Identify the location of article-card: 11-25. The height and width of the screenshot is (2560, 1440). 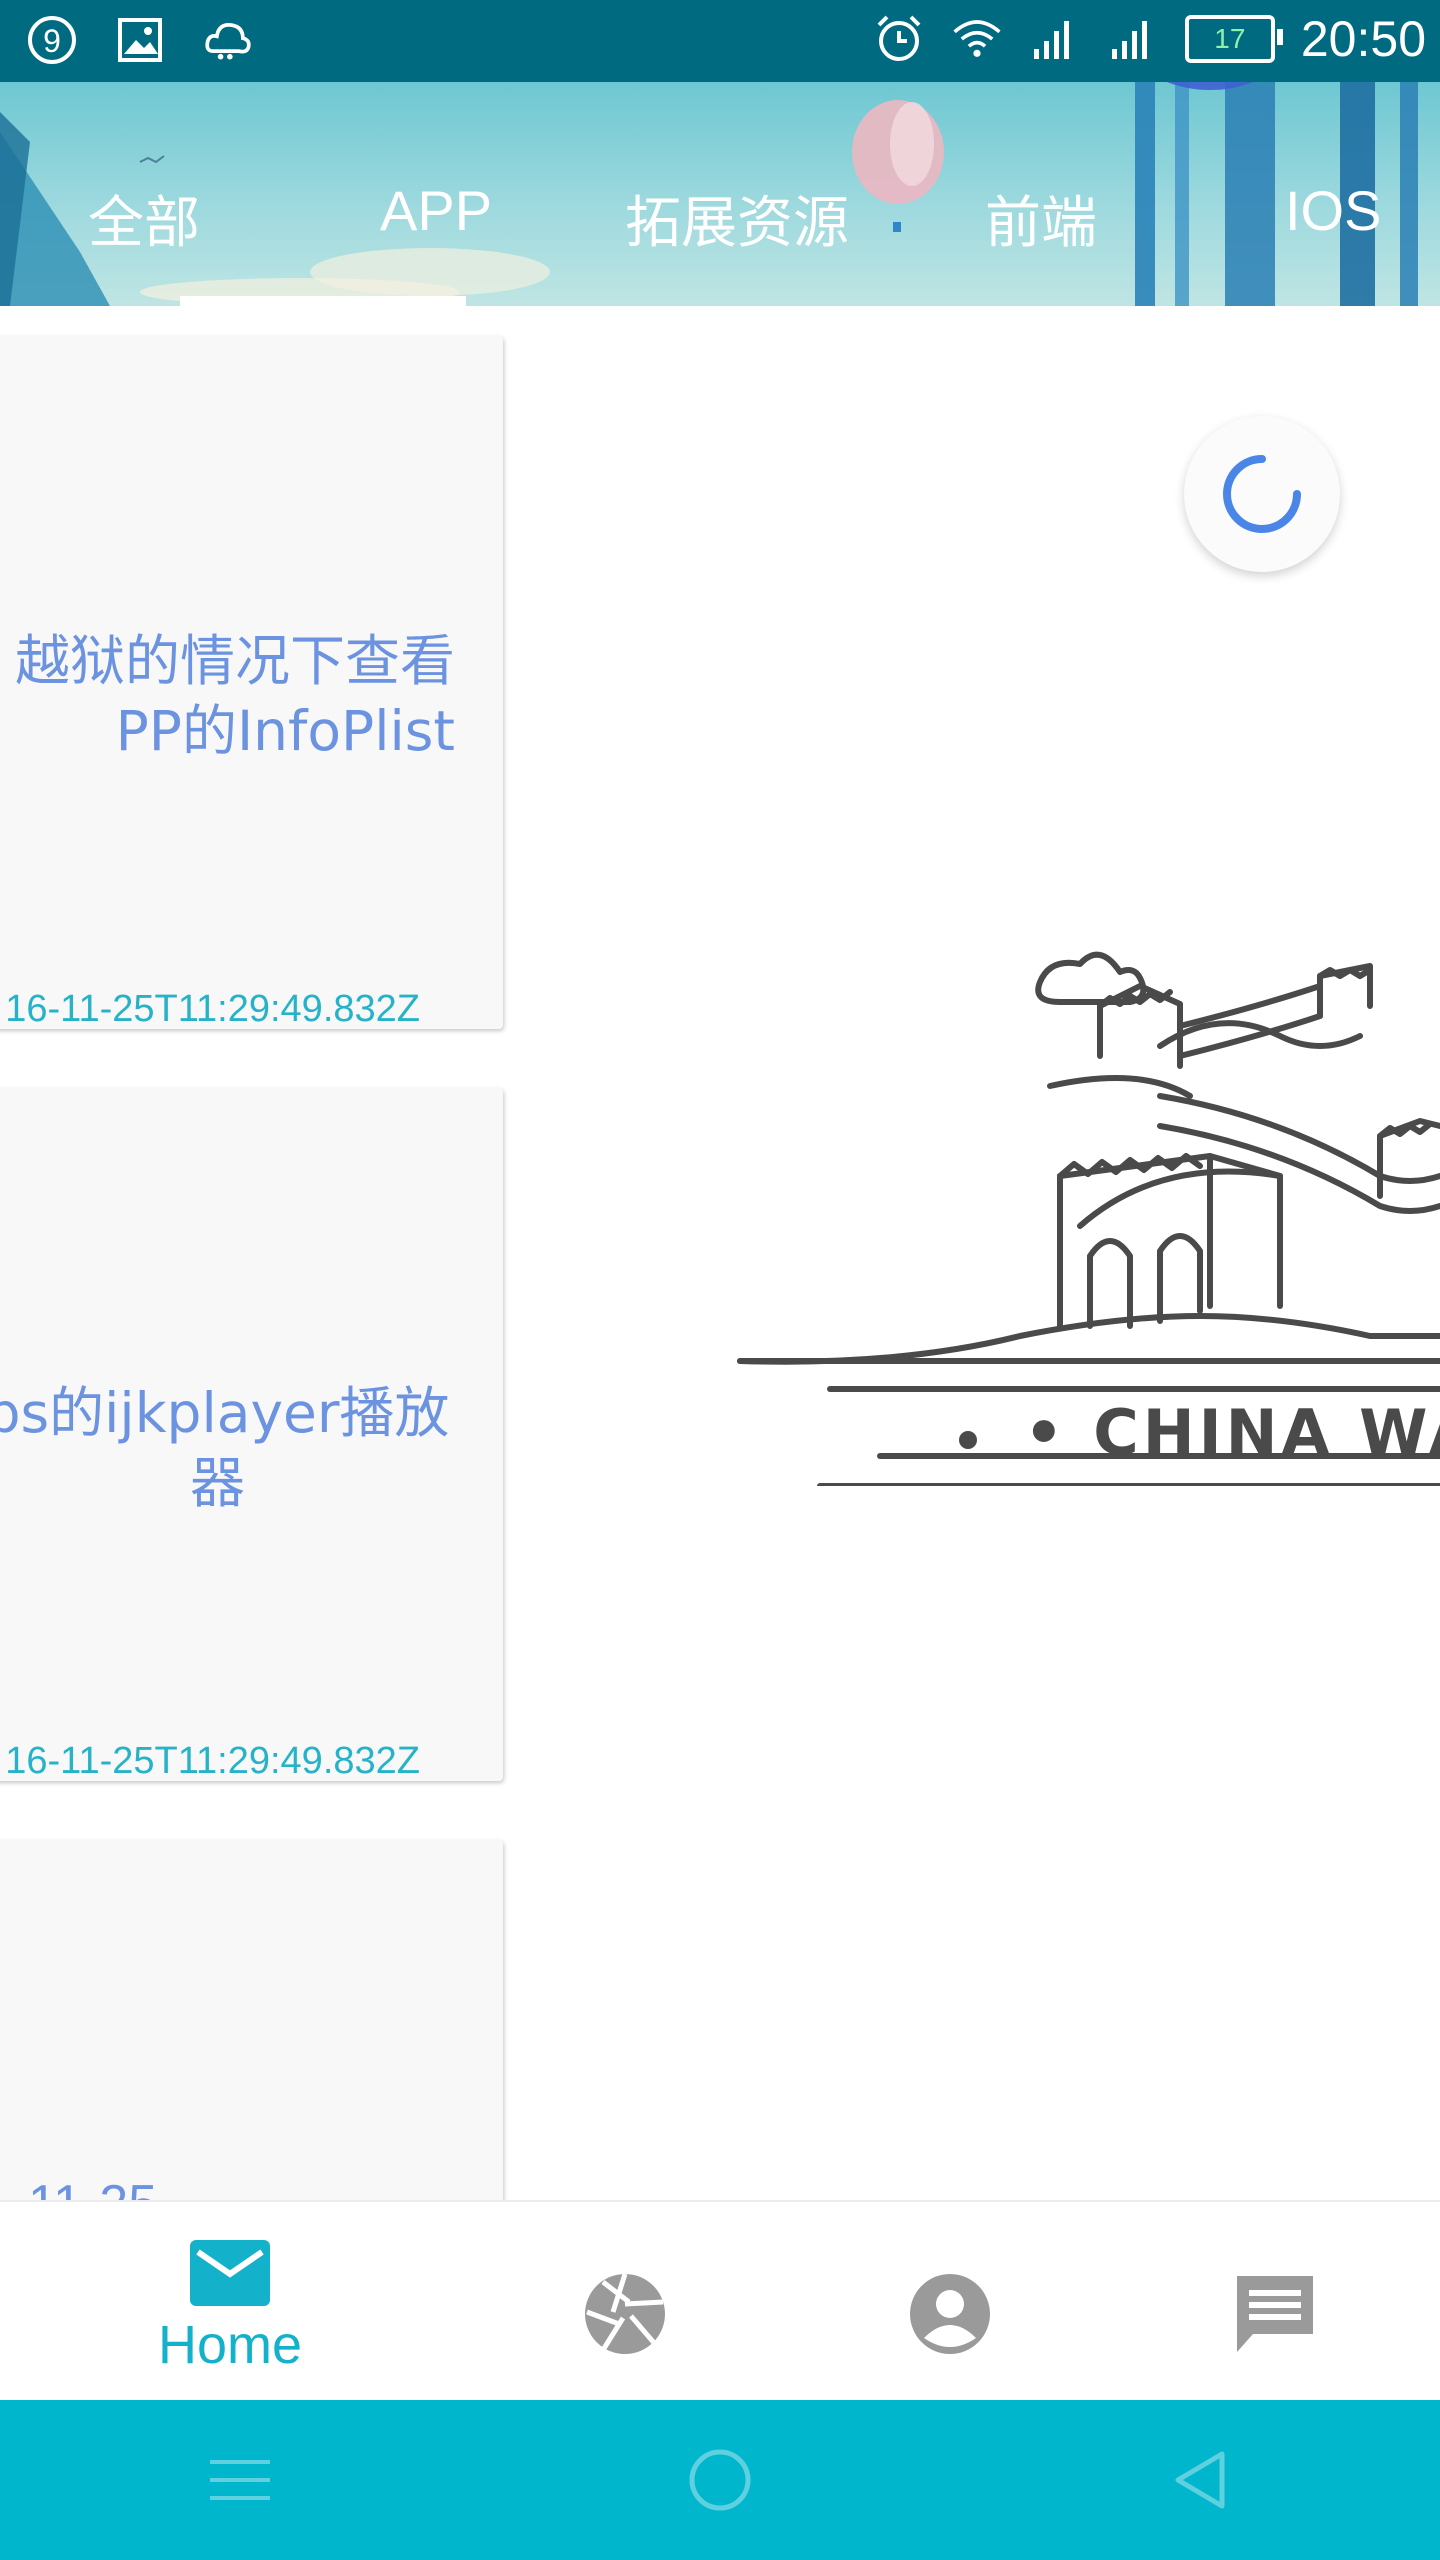
(251, 2020).